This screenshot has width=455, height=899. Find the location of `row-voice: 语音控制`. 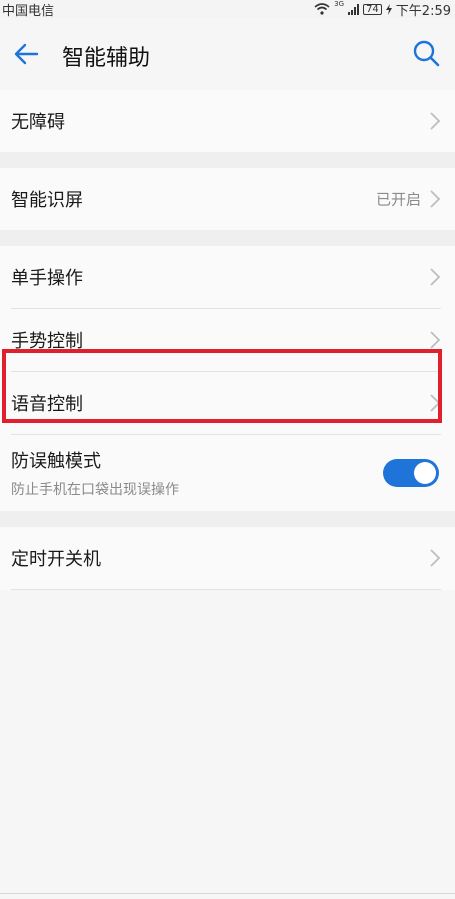

row-voice: 语音控制 is located at coordinates (227, 403).